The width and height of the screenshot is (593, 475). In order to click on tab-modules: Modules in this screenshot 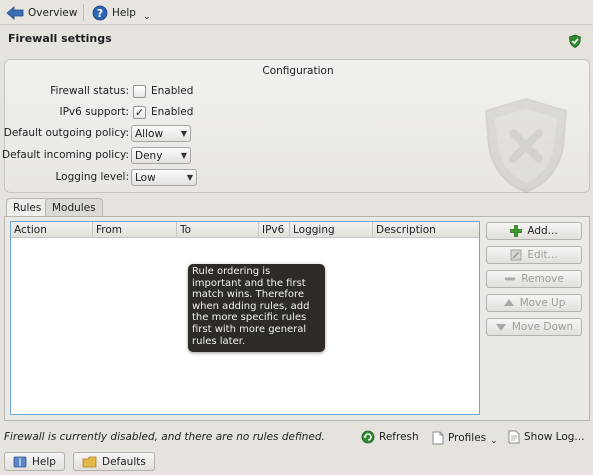, I will do `click(74, 207)`.